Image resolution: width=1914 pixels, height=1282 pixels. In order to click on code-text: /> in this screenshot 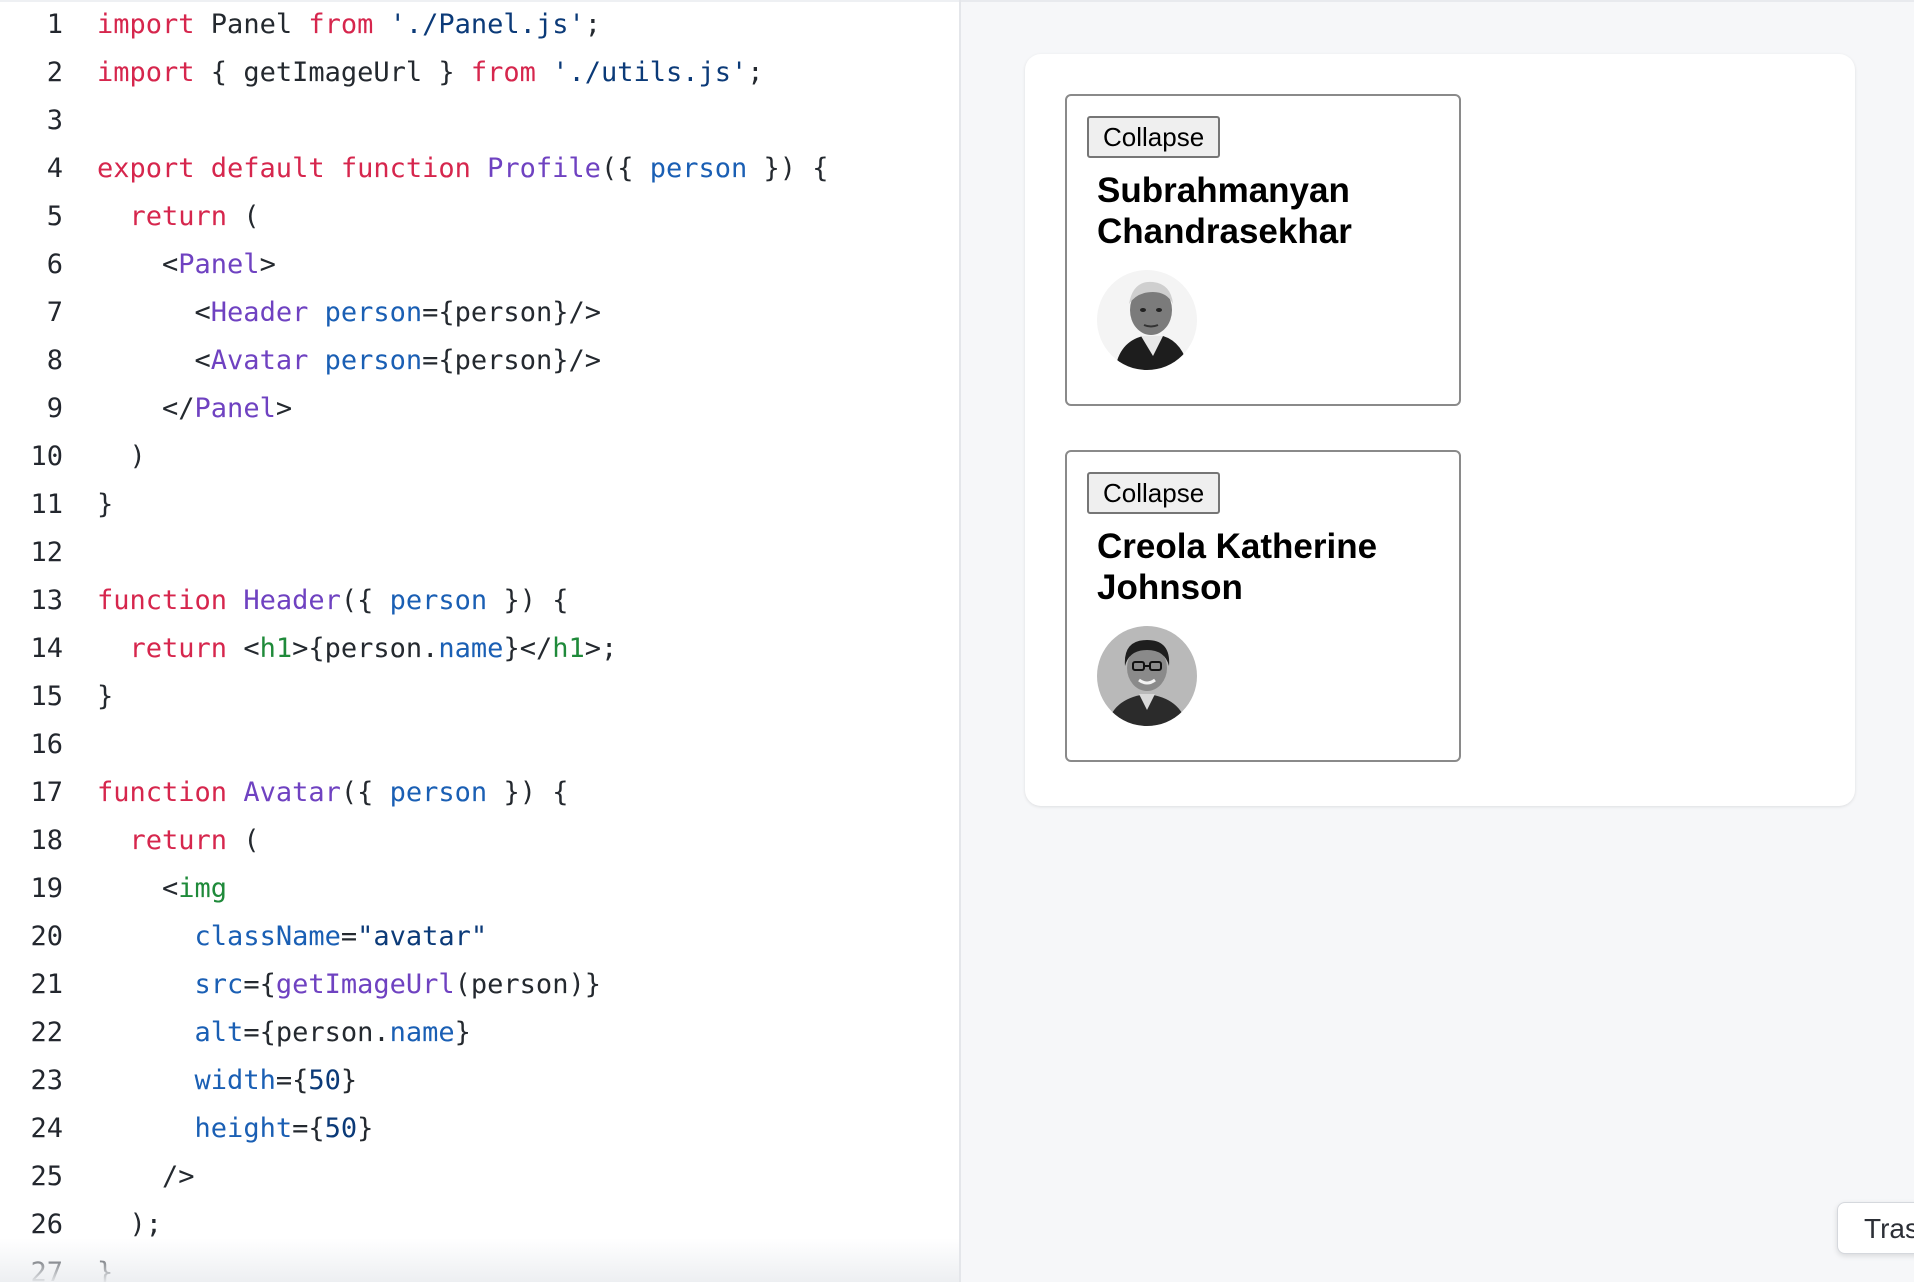, I will do `click(146, 1177)`.